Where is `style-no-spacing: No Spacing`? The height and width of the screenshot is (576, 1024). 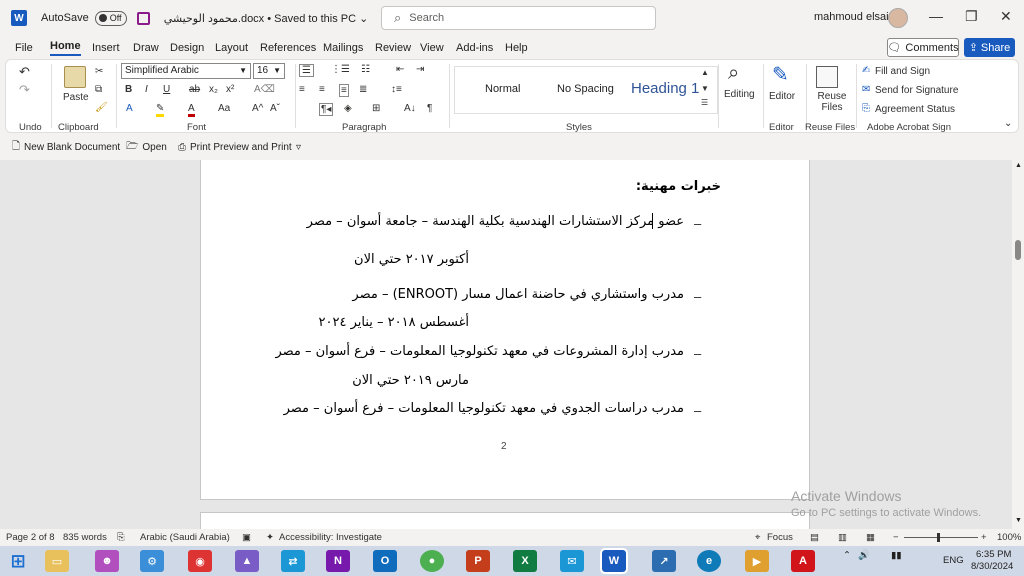
style-no-spacing: No Spacing is located at coordinates (585, 89).